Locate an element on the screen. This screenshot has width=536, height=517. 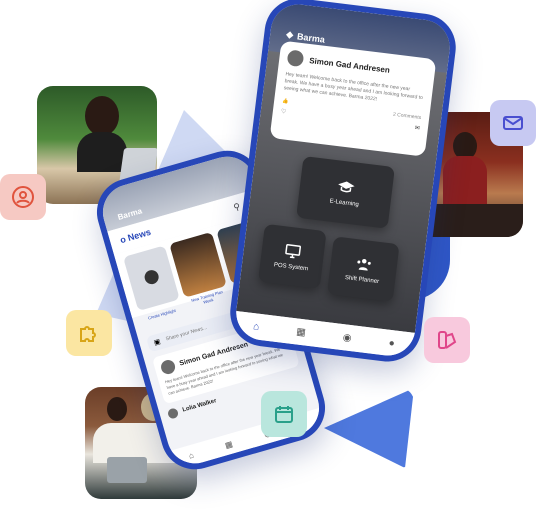
design-tile is located at coordinates (447, 340).